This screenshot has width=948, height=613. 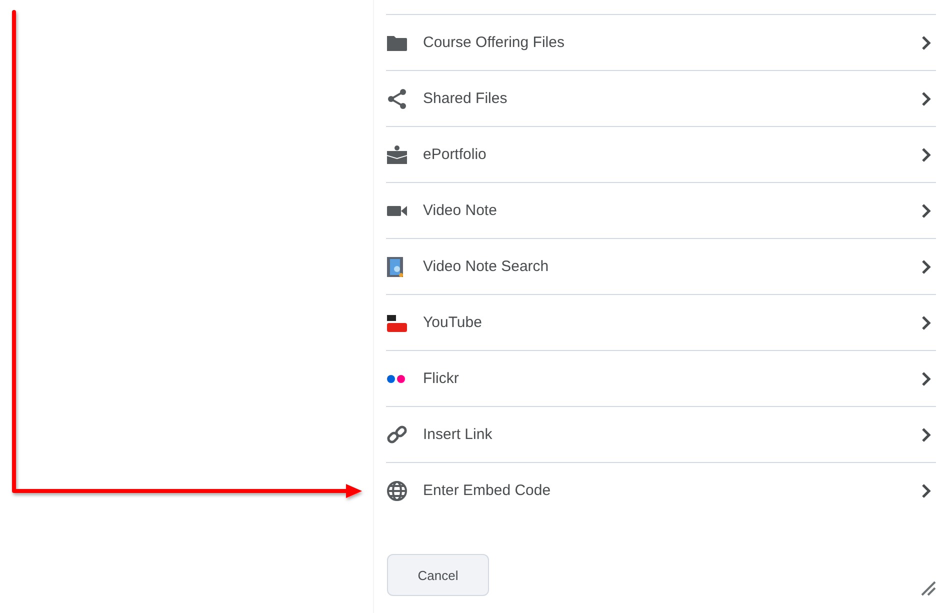 I want to click on list-item: Course Offering Files, so click(x=661, y=43).